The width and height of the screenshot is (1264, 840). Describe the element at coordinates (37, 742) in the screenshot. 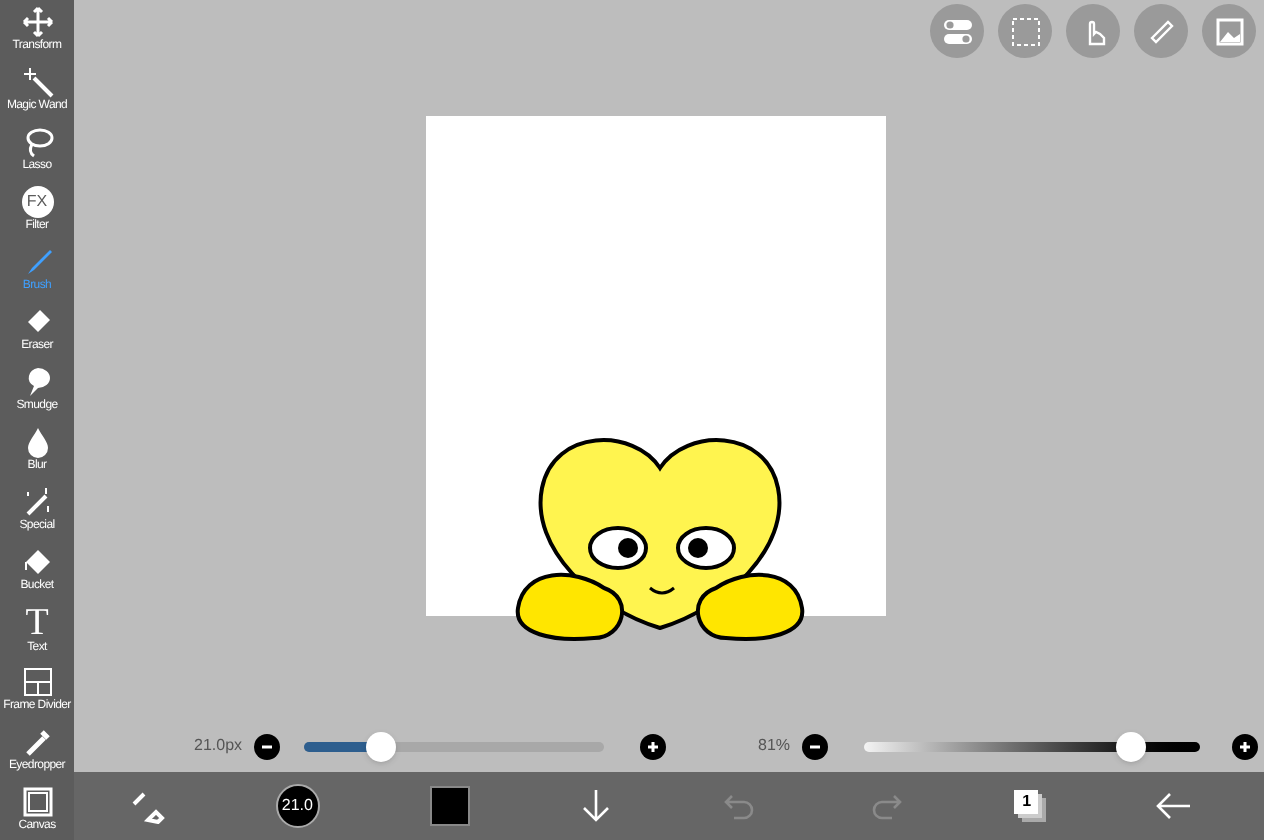

I see `eyedropper-icon` at that location.